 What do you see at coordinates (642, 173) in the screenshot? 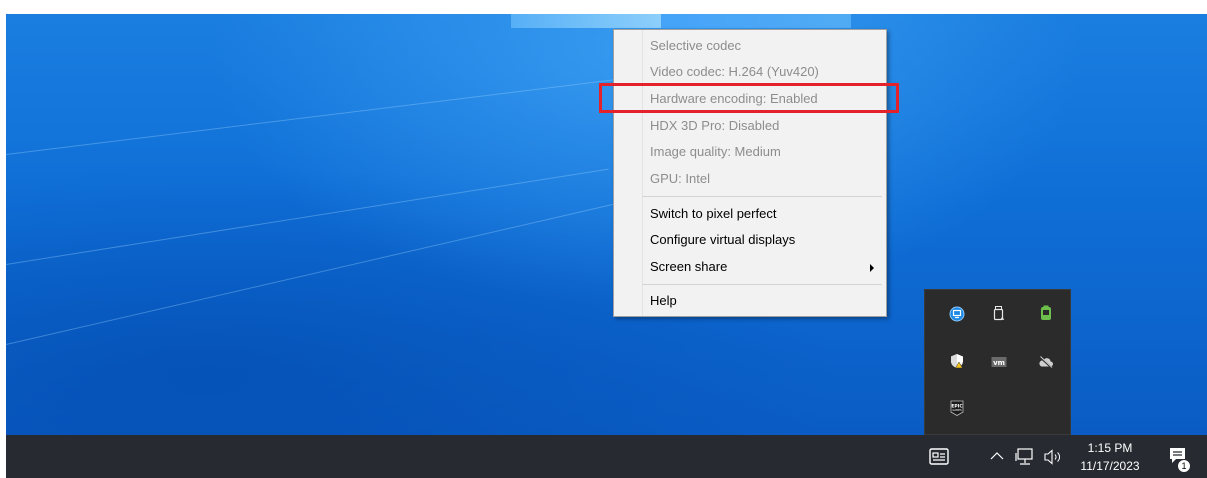
I see `menu-gutter` at bounding box center [642, 173].